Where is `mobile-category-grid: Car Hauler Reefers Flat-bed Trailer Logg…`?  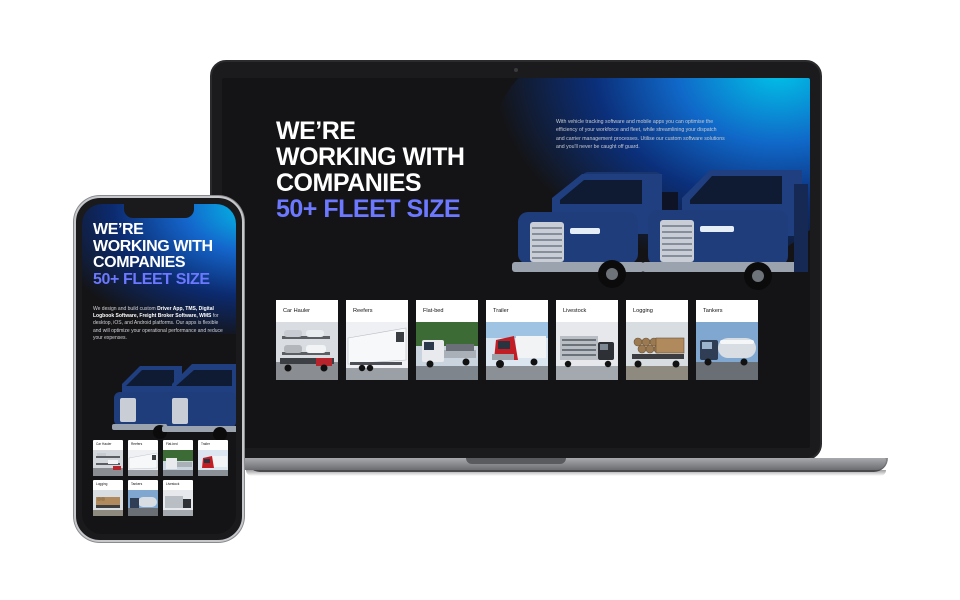
mobile-category-grid: Car Hauler Reefers Flat-bed Trailer Logg… is located at coordinates (161, 478).